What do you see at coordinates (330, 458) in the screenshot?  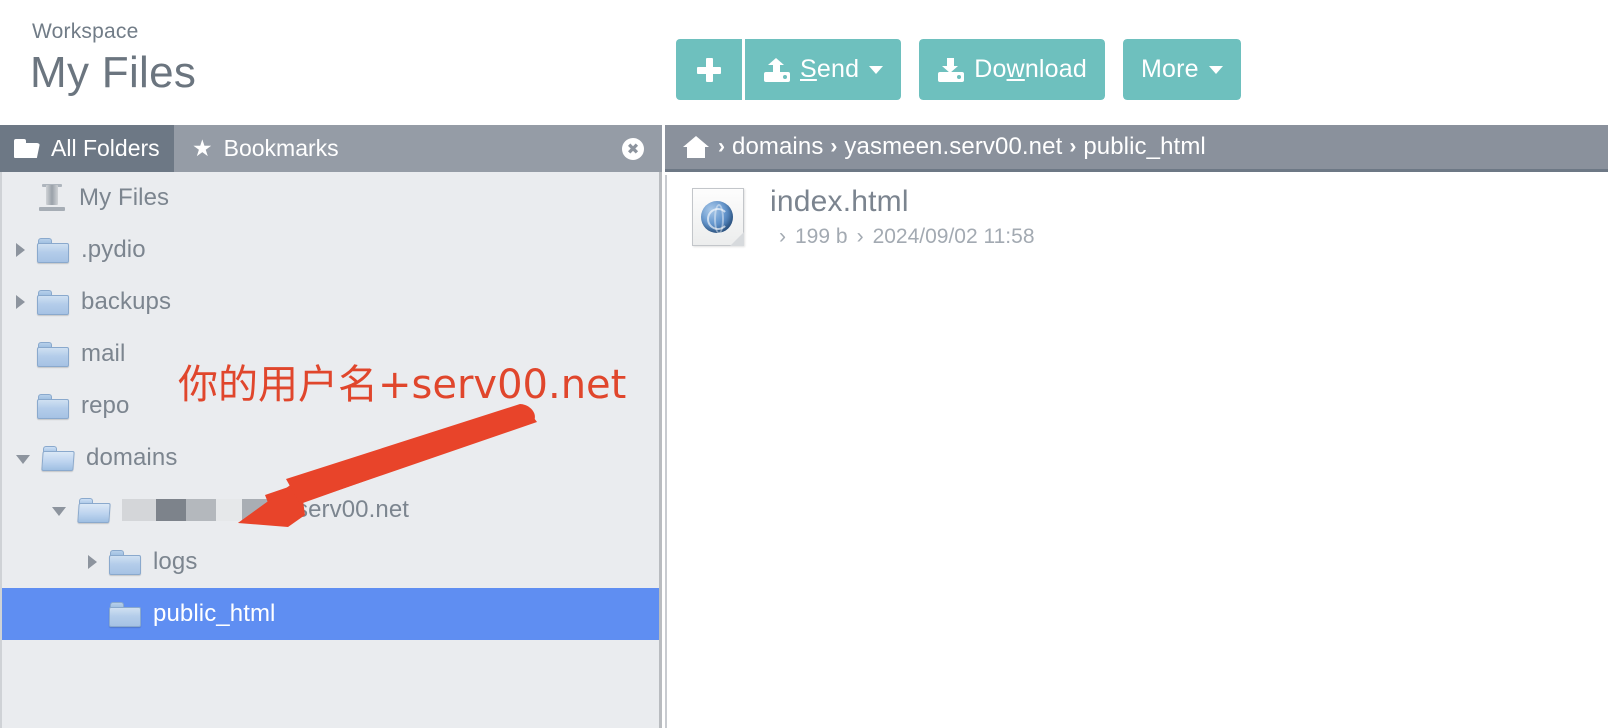 I see `tree-item-domains: domains` at bounding box center [330, 458].